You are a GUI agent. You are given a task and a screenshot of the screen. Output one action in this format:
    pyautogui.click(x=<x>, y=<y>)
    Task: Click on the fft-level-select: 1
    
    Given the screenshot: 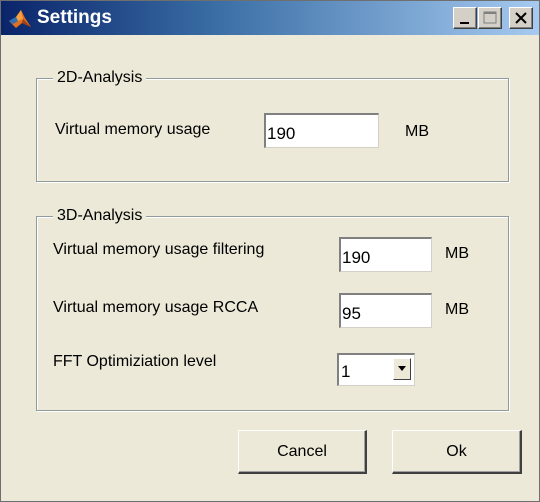 What is the action you would take?
    pyautogui.click(x=376, y=369)
    